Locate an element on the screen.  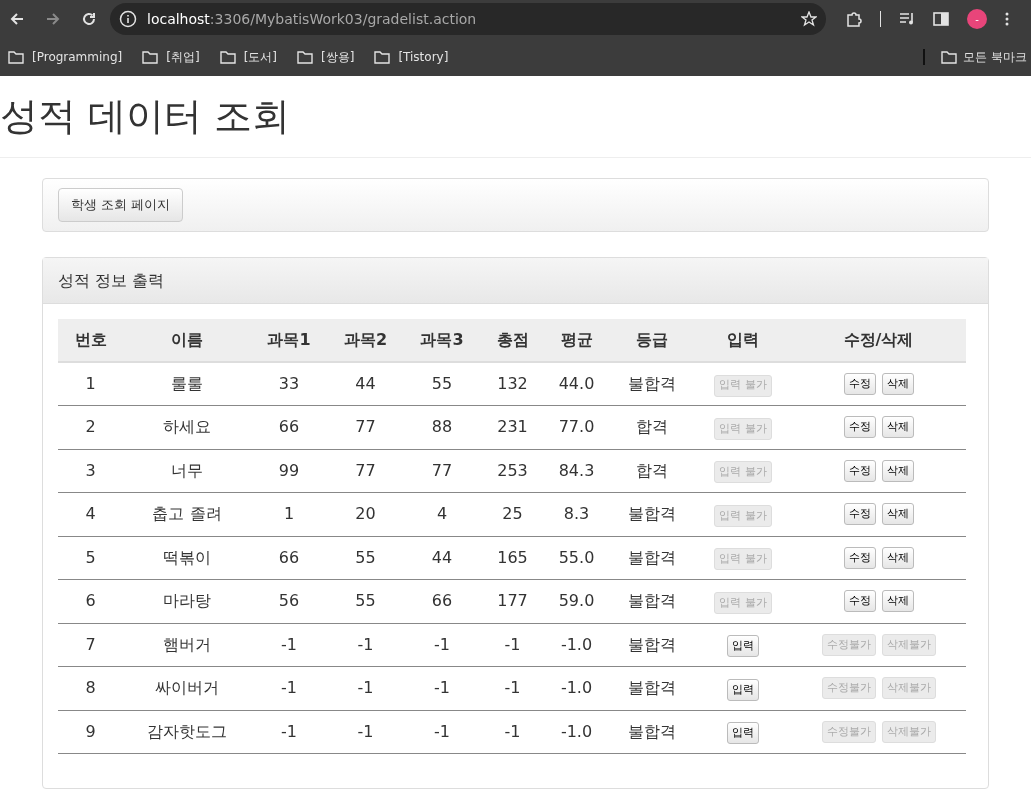
table-cell: 177 is located at coordinates (512, 601).